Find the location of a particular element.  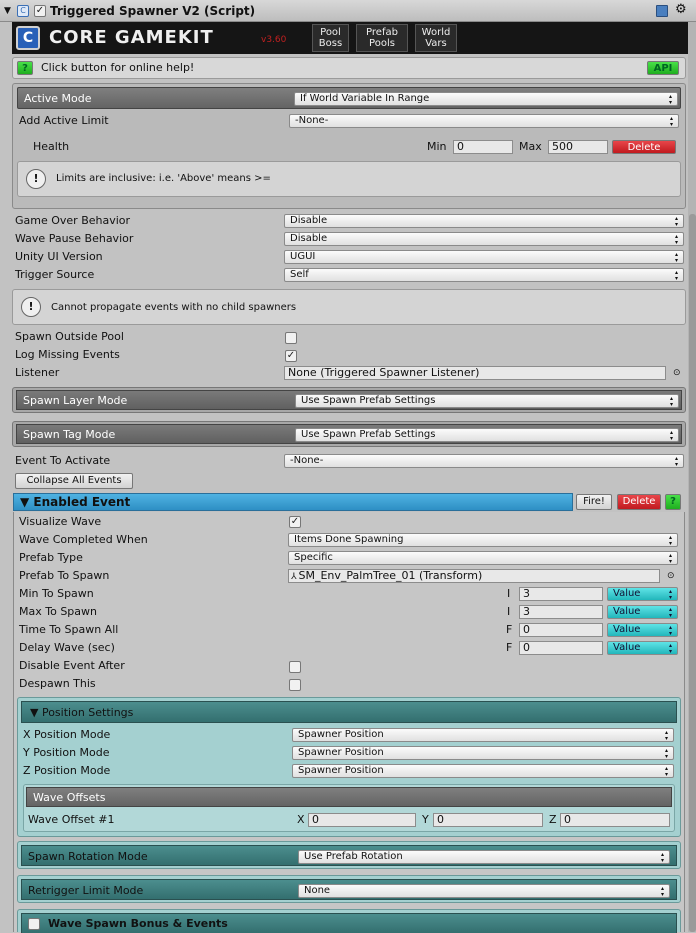

wave-pause-behavior-label: Wave Pause Behavior is located at coordinates (74, 238).